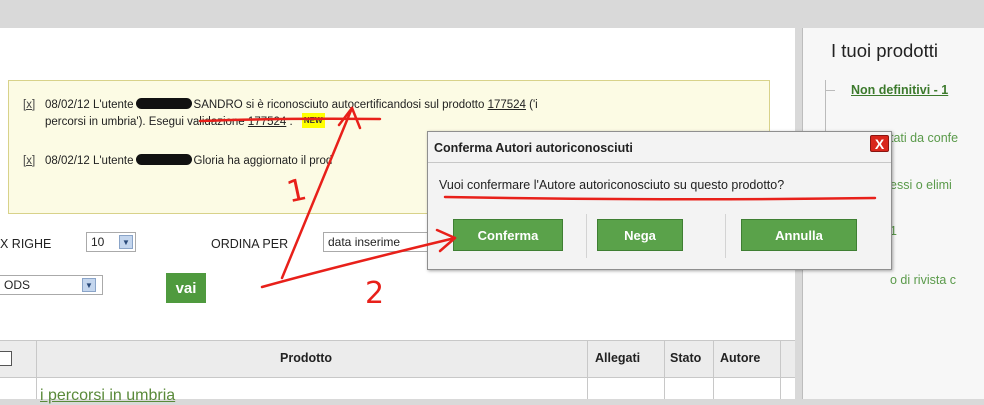 The width and height of the screenshot is (984, 405). Describe the element at coordinates (879, 143) in the screenshot. I see `close-icon: X` at that location.